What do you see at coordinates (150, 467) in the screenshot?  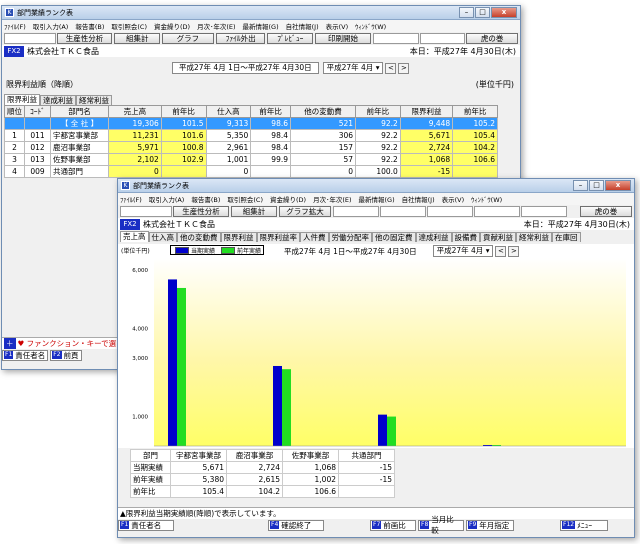 I see `row-label: 当期実績` at bounding box center [150, 467].